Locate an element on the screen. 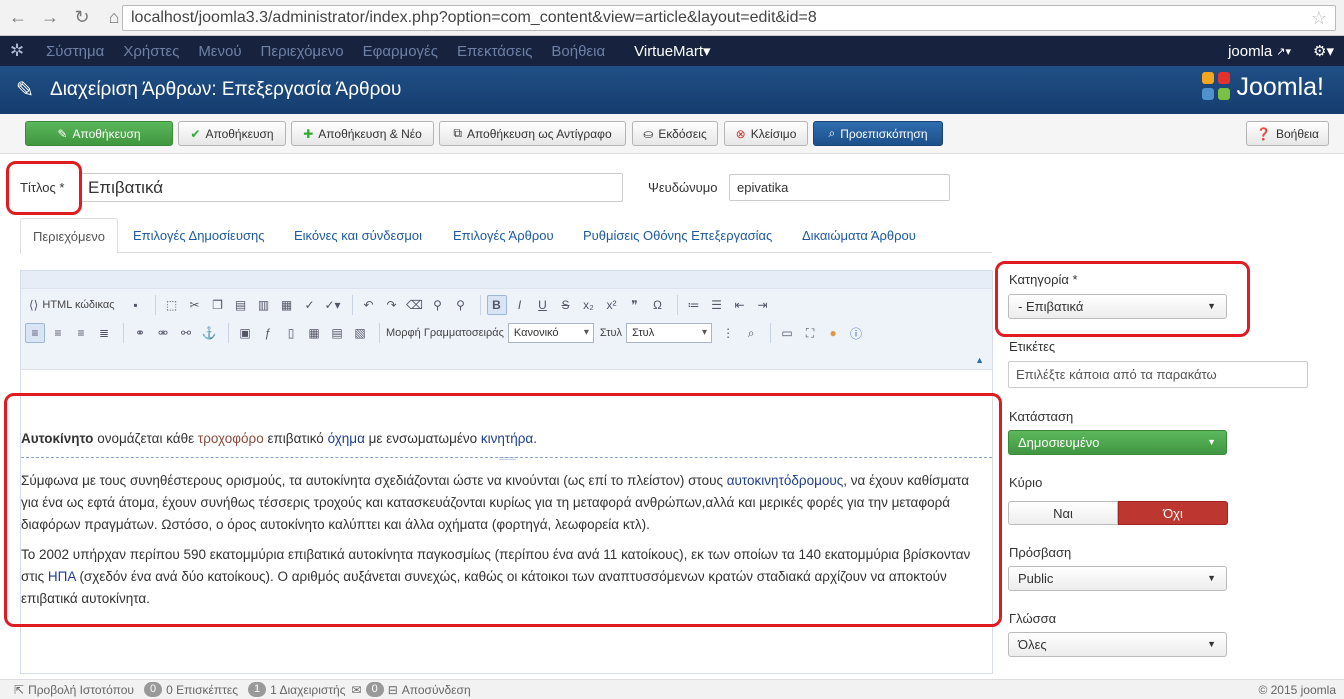  menu-help: Βοήθεια is located at coordinates (578, 51).